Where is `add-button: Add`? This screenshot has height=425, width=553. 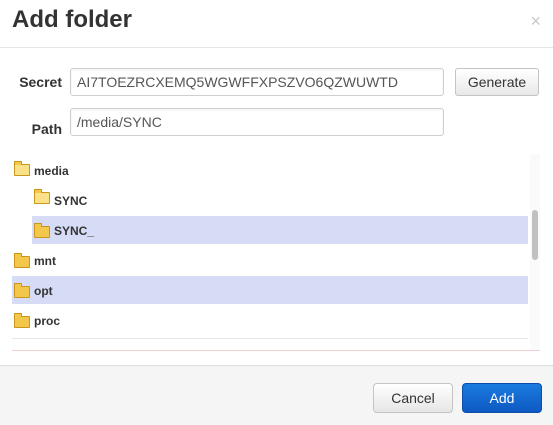
add-button: Add is located at coordinates (502, 398).